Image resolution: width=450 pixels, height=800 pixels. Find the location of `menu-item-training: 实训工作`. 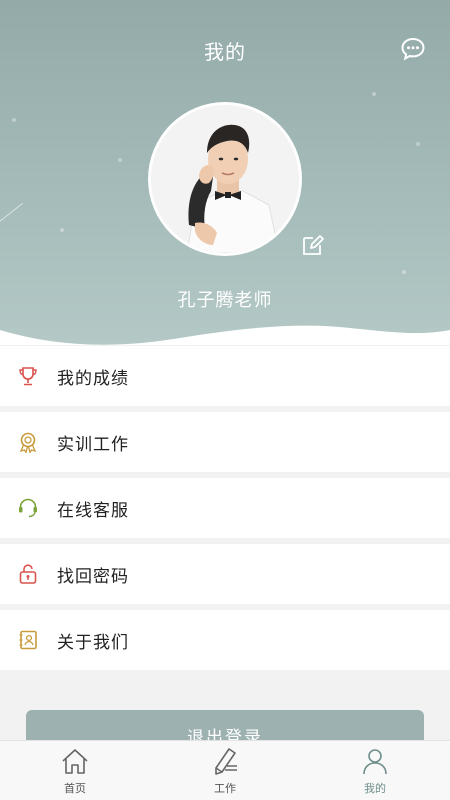

menu-item-training: 实训工作 is located at coordinates (225, 442).